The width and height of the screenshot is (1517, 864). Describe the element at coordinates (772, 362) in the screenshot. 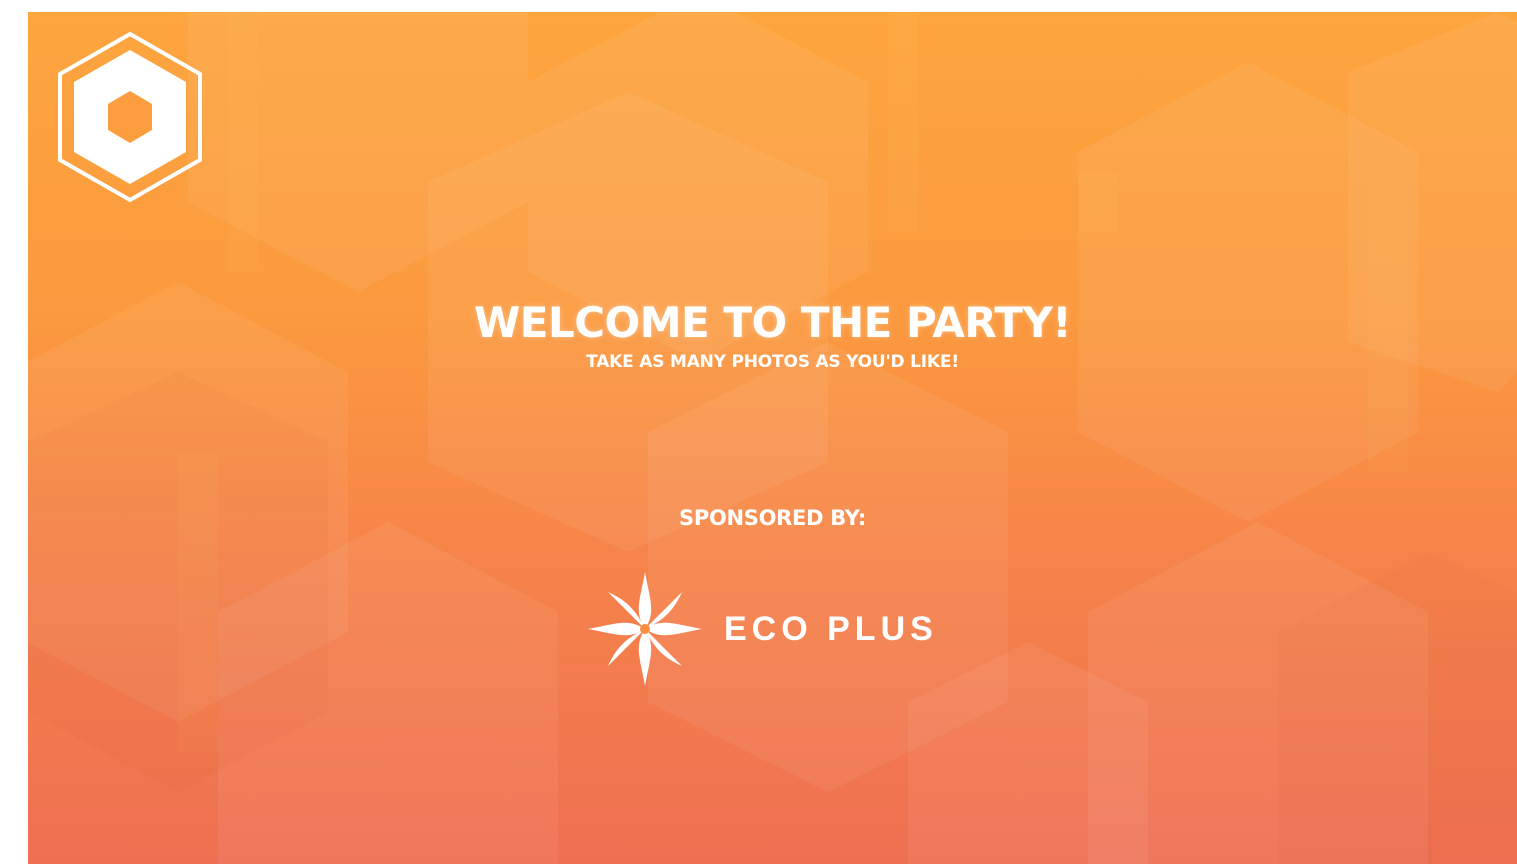

I see `welcome-subhead: TAKE AS MANY PHOTOS AS YOU'D LIKE!` at that location.